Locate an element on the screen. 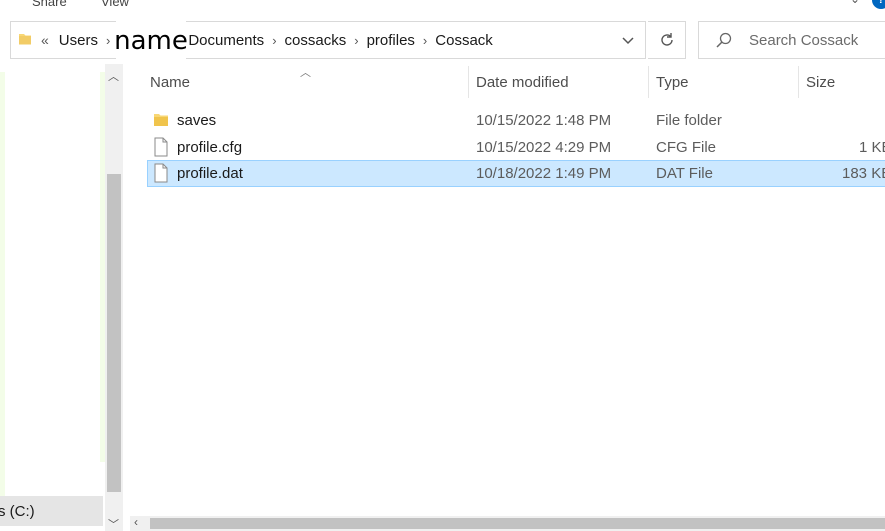 This screenshot has height=531, width=885. column-headers: ︿ Name Date modified Type Size is located at coordinates (507, 82).